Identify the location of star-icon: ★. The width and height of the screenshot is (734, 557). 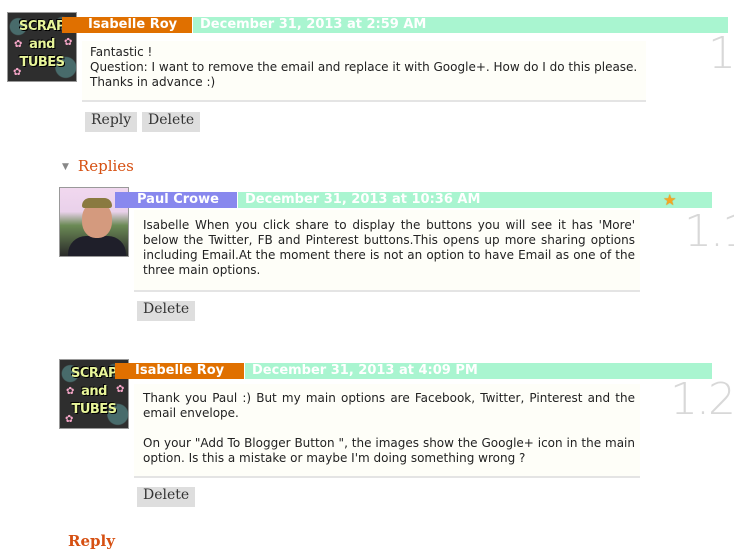
(670, 200).